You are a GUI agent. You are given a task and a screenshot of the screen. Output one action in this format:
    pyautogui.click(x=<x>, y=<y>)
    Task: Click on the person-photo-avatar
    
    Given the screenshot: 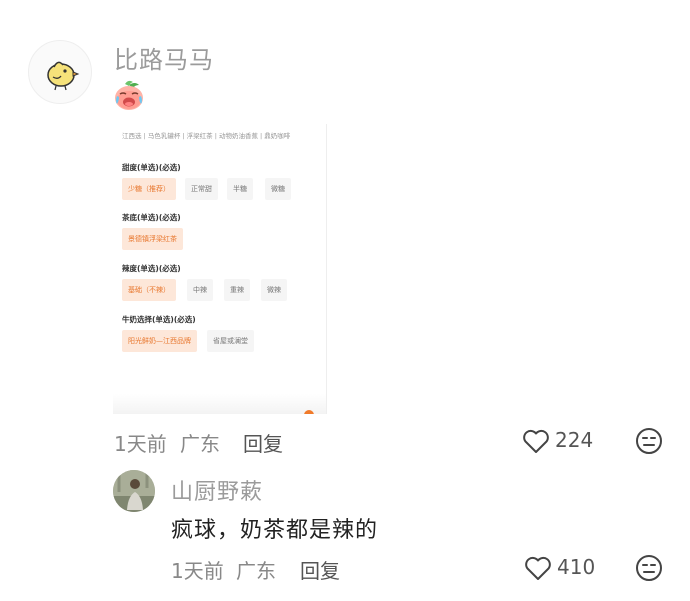 What is the action you would take?
    pyautogui.click(x=134, y=491)
    